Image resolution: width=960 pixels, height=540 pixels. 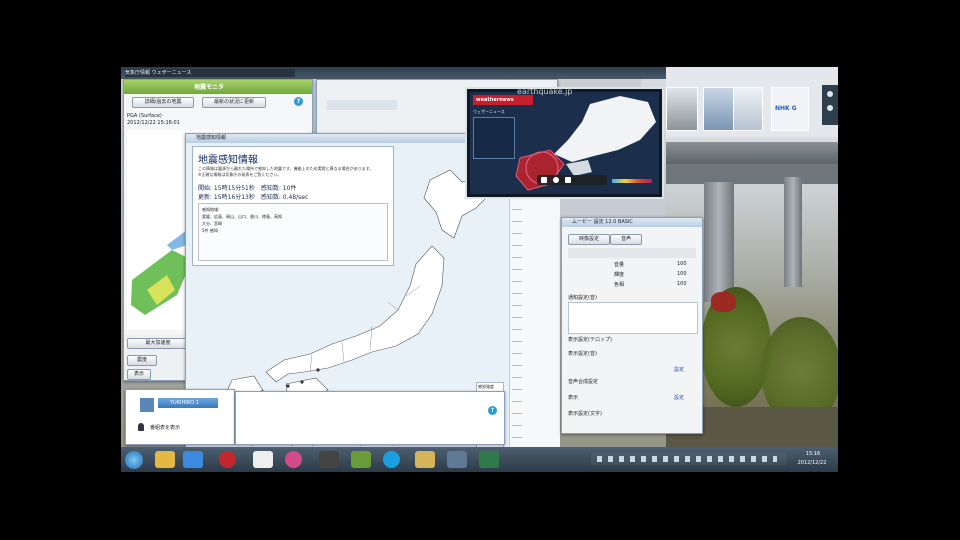 I want to click on settings-toolbar, so click(x=632, y=253).